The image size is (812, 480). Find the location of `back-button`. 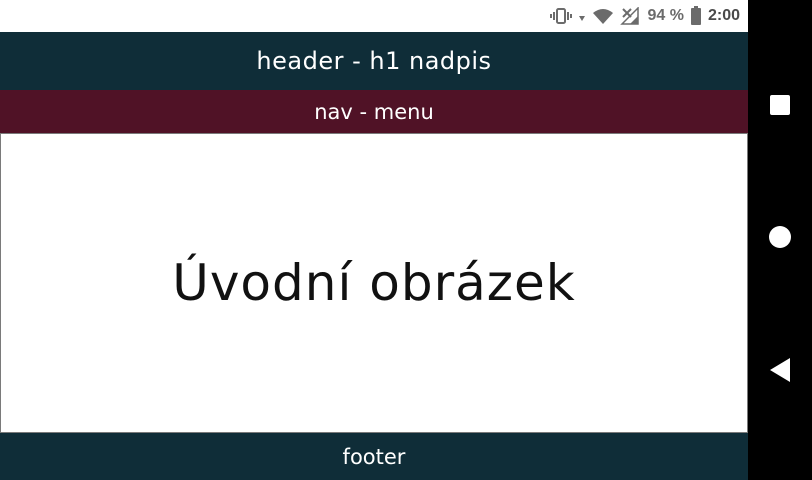

back-button is located at coordinates (780, 372).